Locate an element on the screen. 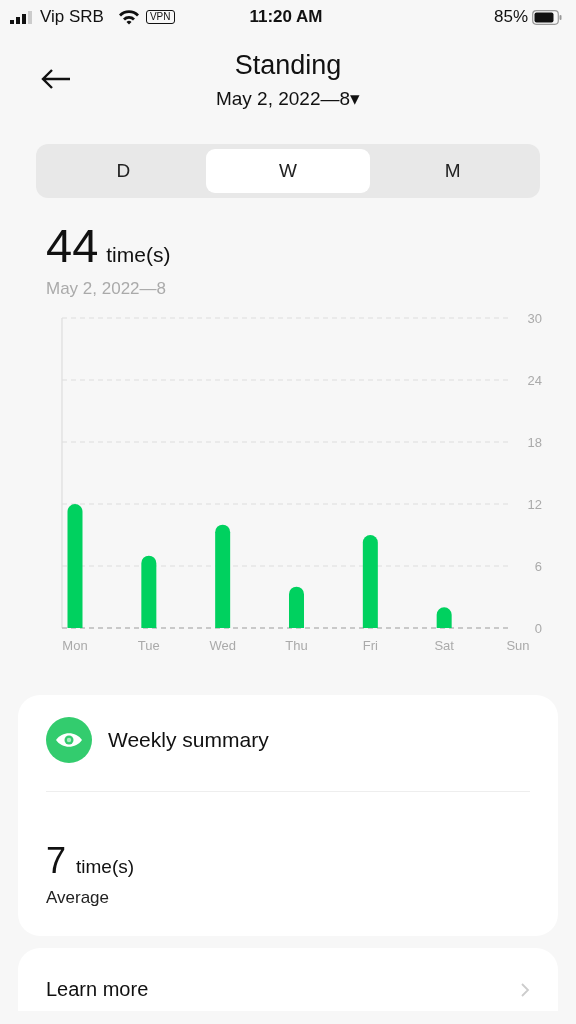  period-tab: D is located at coordinates (123, 171).